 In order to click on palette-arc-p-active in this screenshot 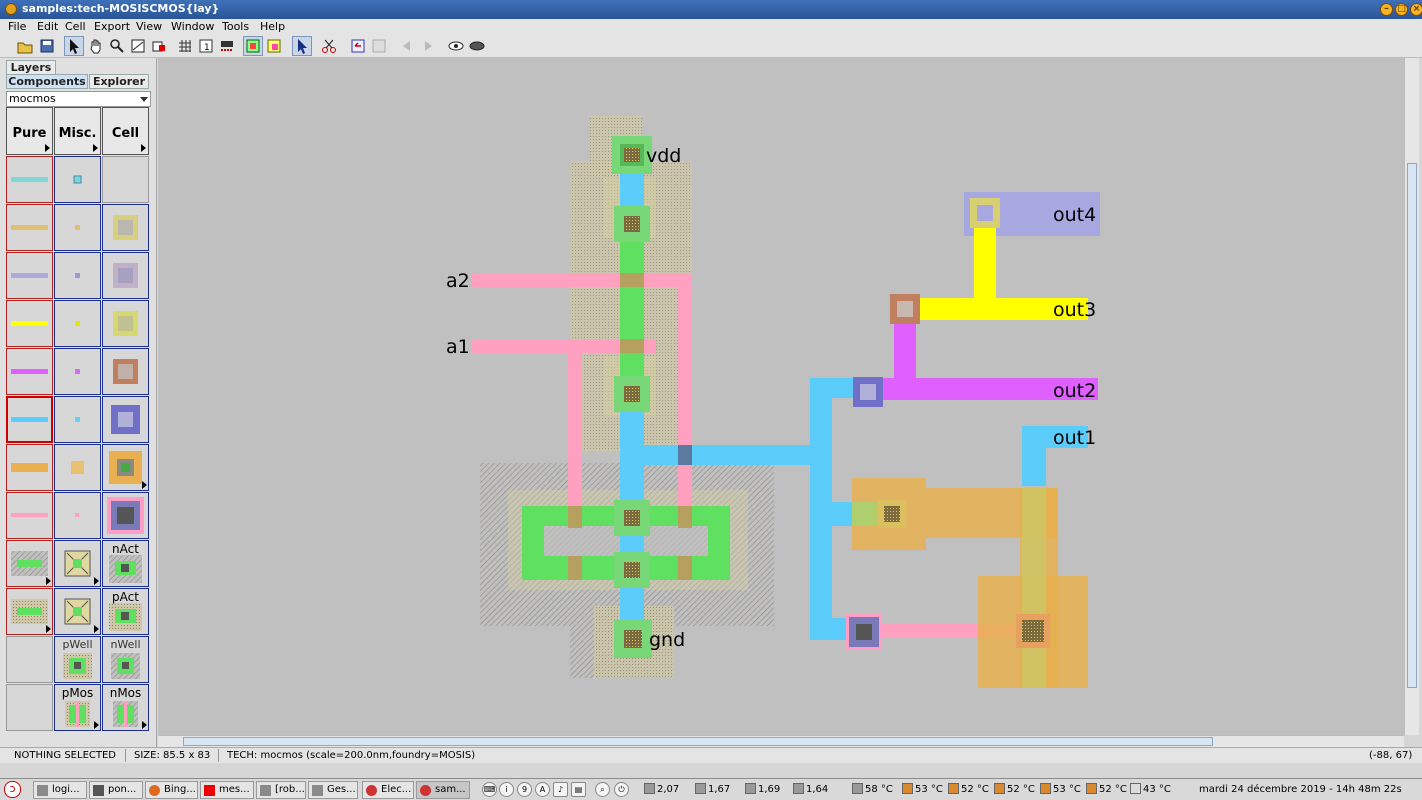, I will do `click(29, 611)`.